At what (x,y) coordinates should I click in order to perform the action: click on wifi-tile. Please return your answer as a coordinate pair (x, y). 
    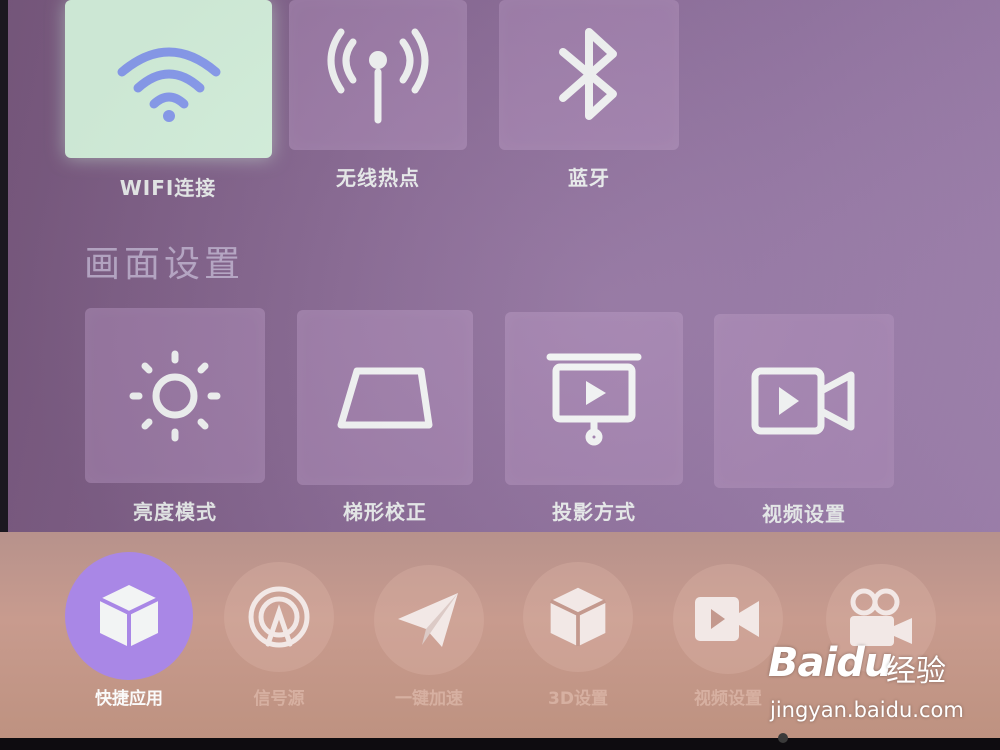
    Looking at the image, I should click on (168, 79).